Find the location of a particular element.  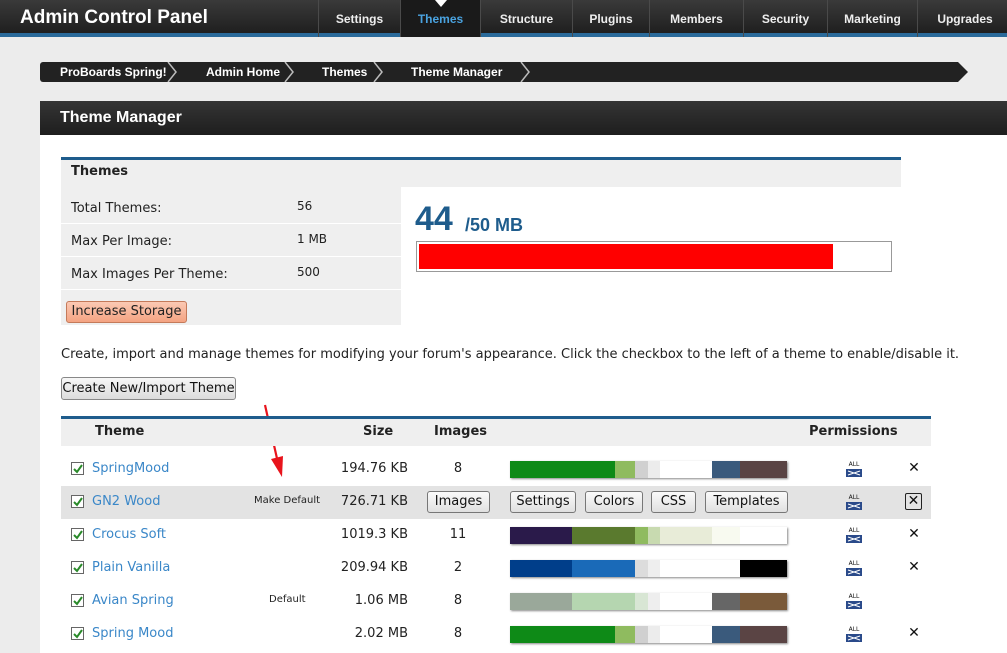

theme-name-link: SpringMood is located at coordinates (130, 468).